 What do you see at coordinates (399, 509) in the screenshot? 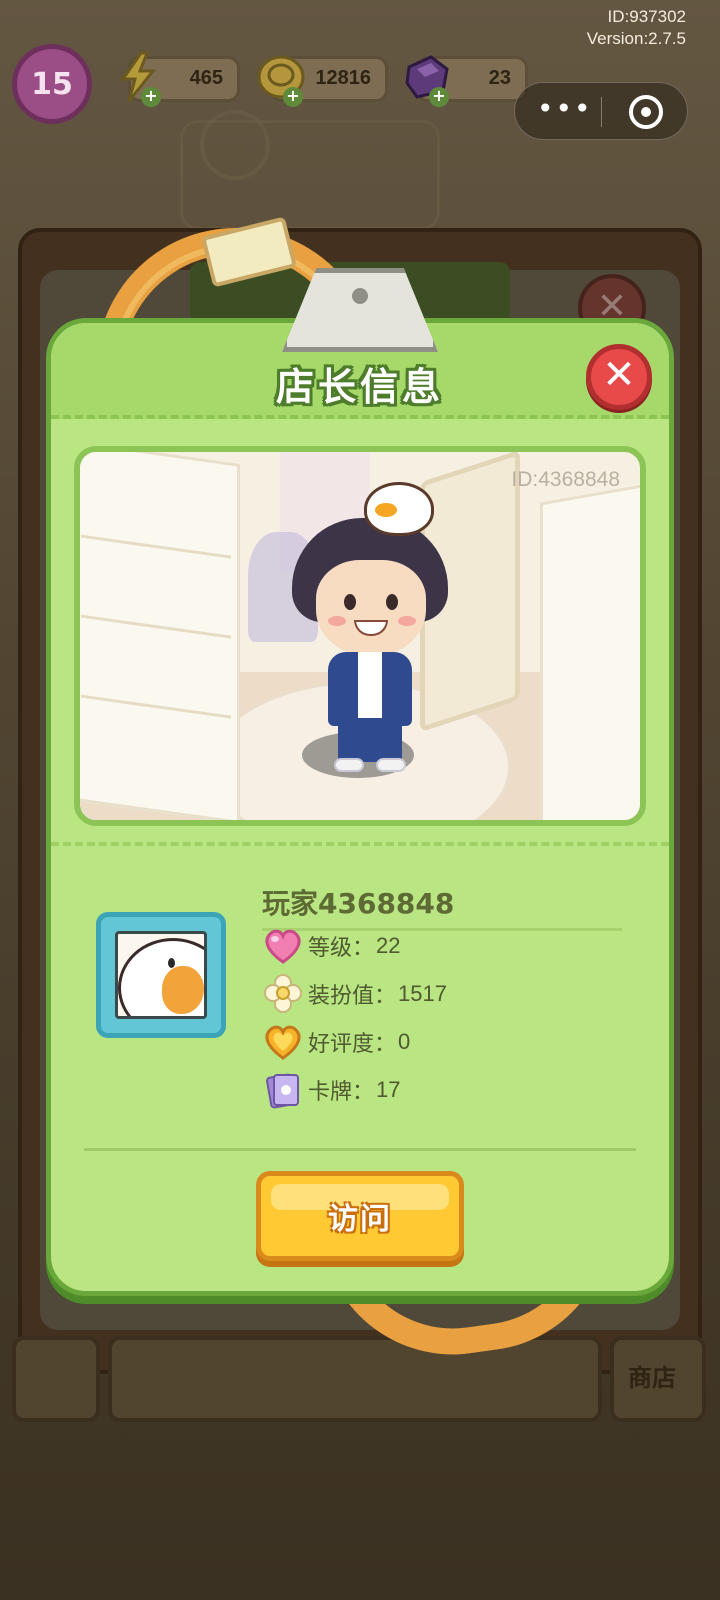
I see `duck-hat` at bounding box center [399, 509].